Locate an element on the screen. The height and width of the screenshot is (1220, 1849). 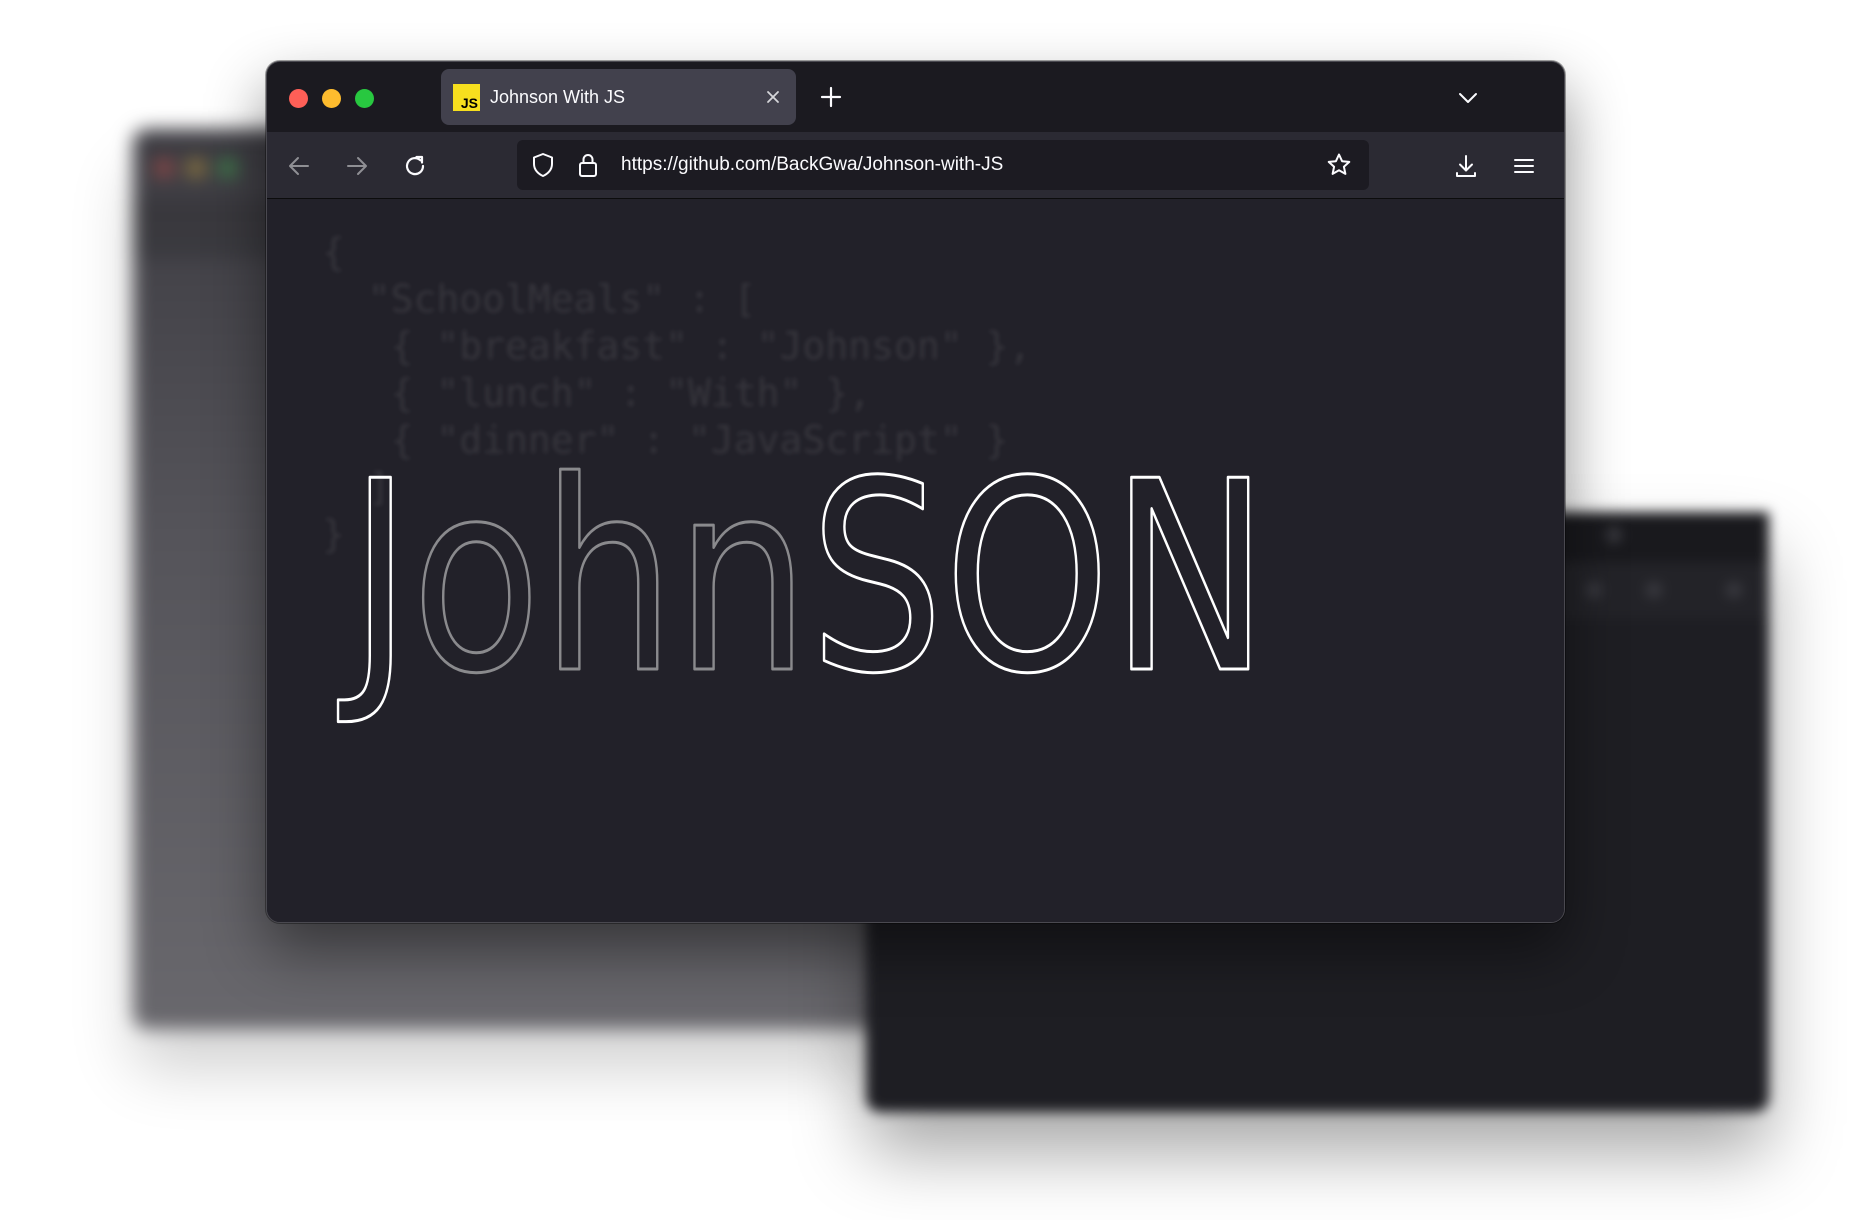
logo-part-j: J is located at coordinates (374, 579).